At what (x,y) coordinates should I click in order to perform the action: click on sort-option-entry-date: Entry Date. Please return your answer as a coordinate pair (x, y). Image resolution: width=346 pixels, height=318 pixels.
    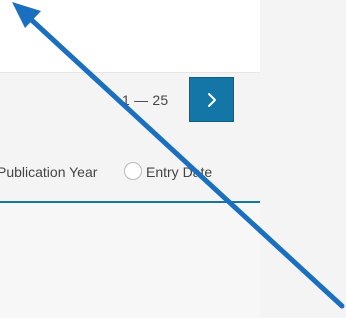
    Looking at the image, I should click on (179, 172).